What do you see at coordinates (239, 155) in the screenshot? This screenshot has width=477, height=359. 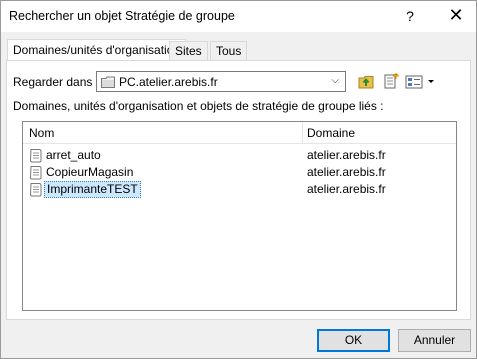 I see `list-item: arret_auto atelier.arebis.fr` at bounding box center [239, 155].